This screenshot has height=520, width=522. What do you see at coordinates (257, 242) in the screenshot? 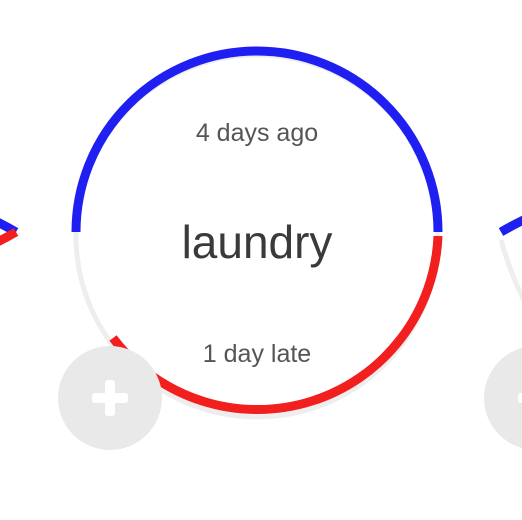
I see `task-name: laundry` at bounding box center [257, 242].